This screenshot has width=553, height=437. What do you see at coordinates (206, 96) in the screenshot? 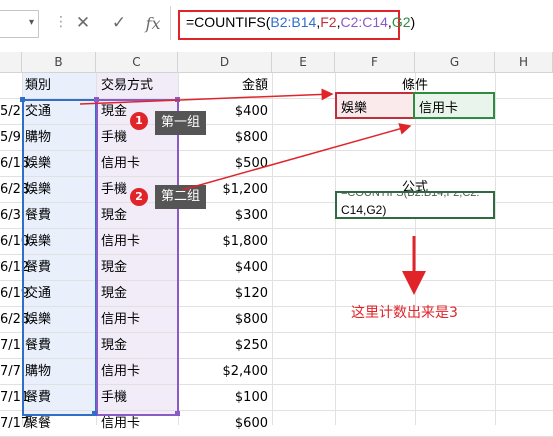
I see `arrow-to-f2` at bounding box center [206, 96].